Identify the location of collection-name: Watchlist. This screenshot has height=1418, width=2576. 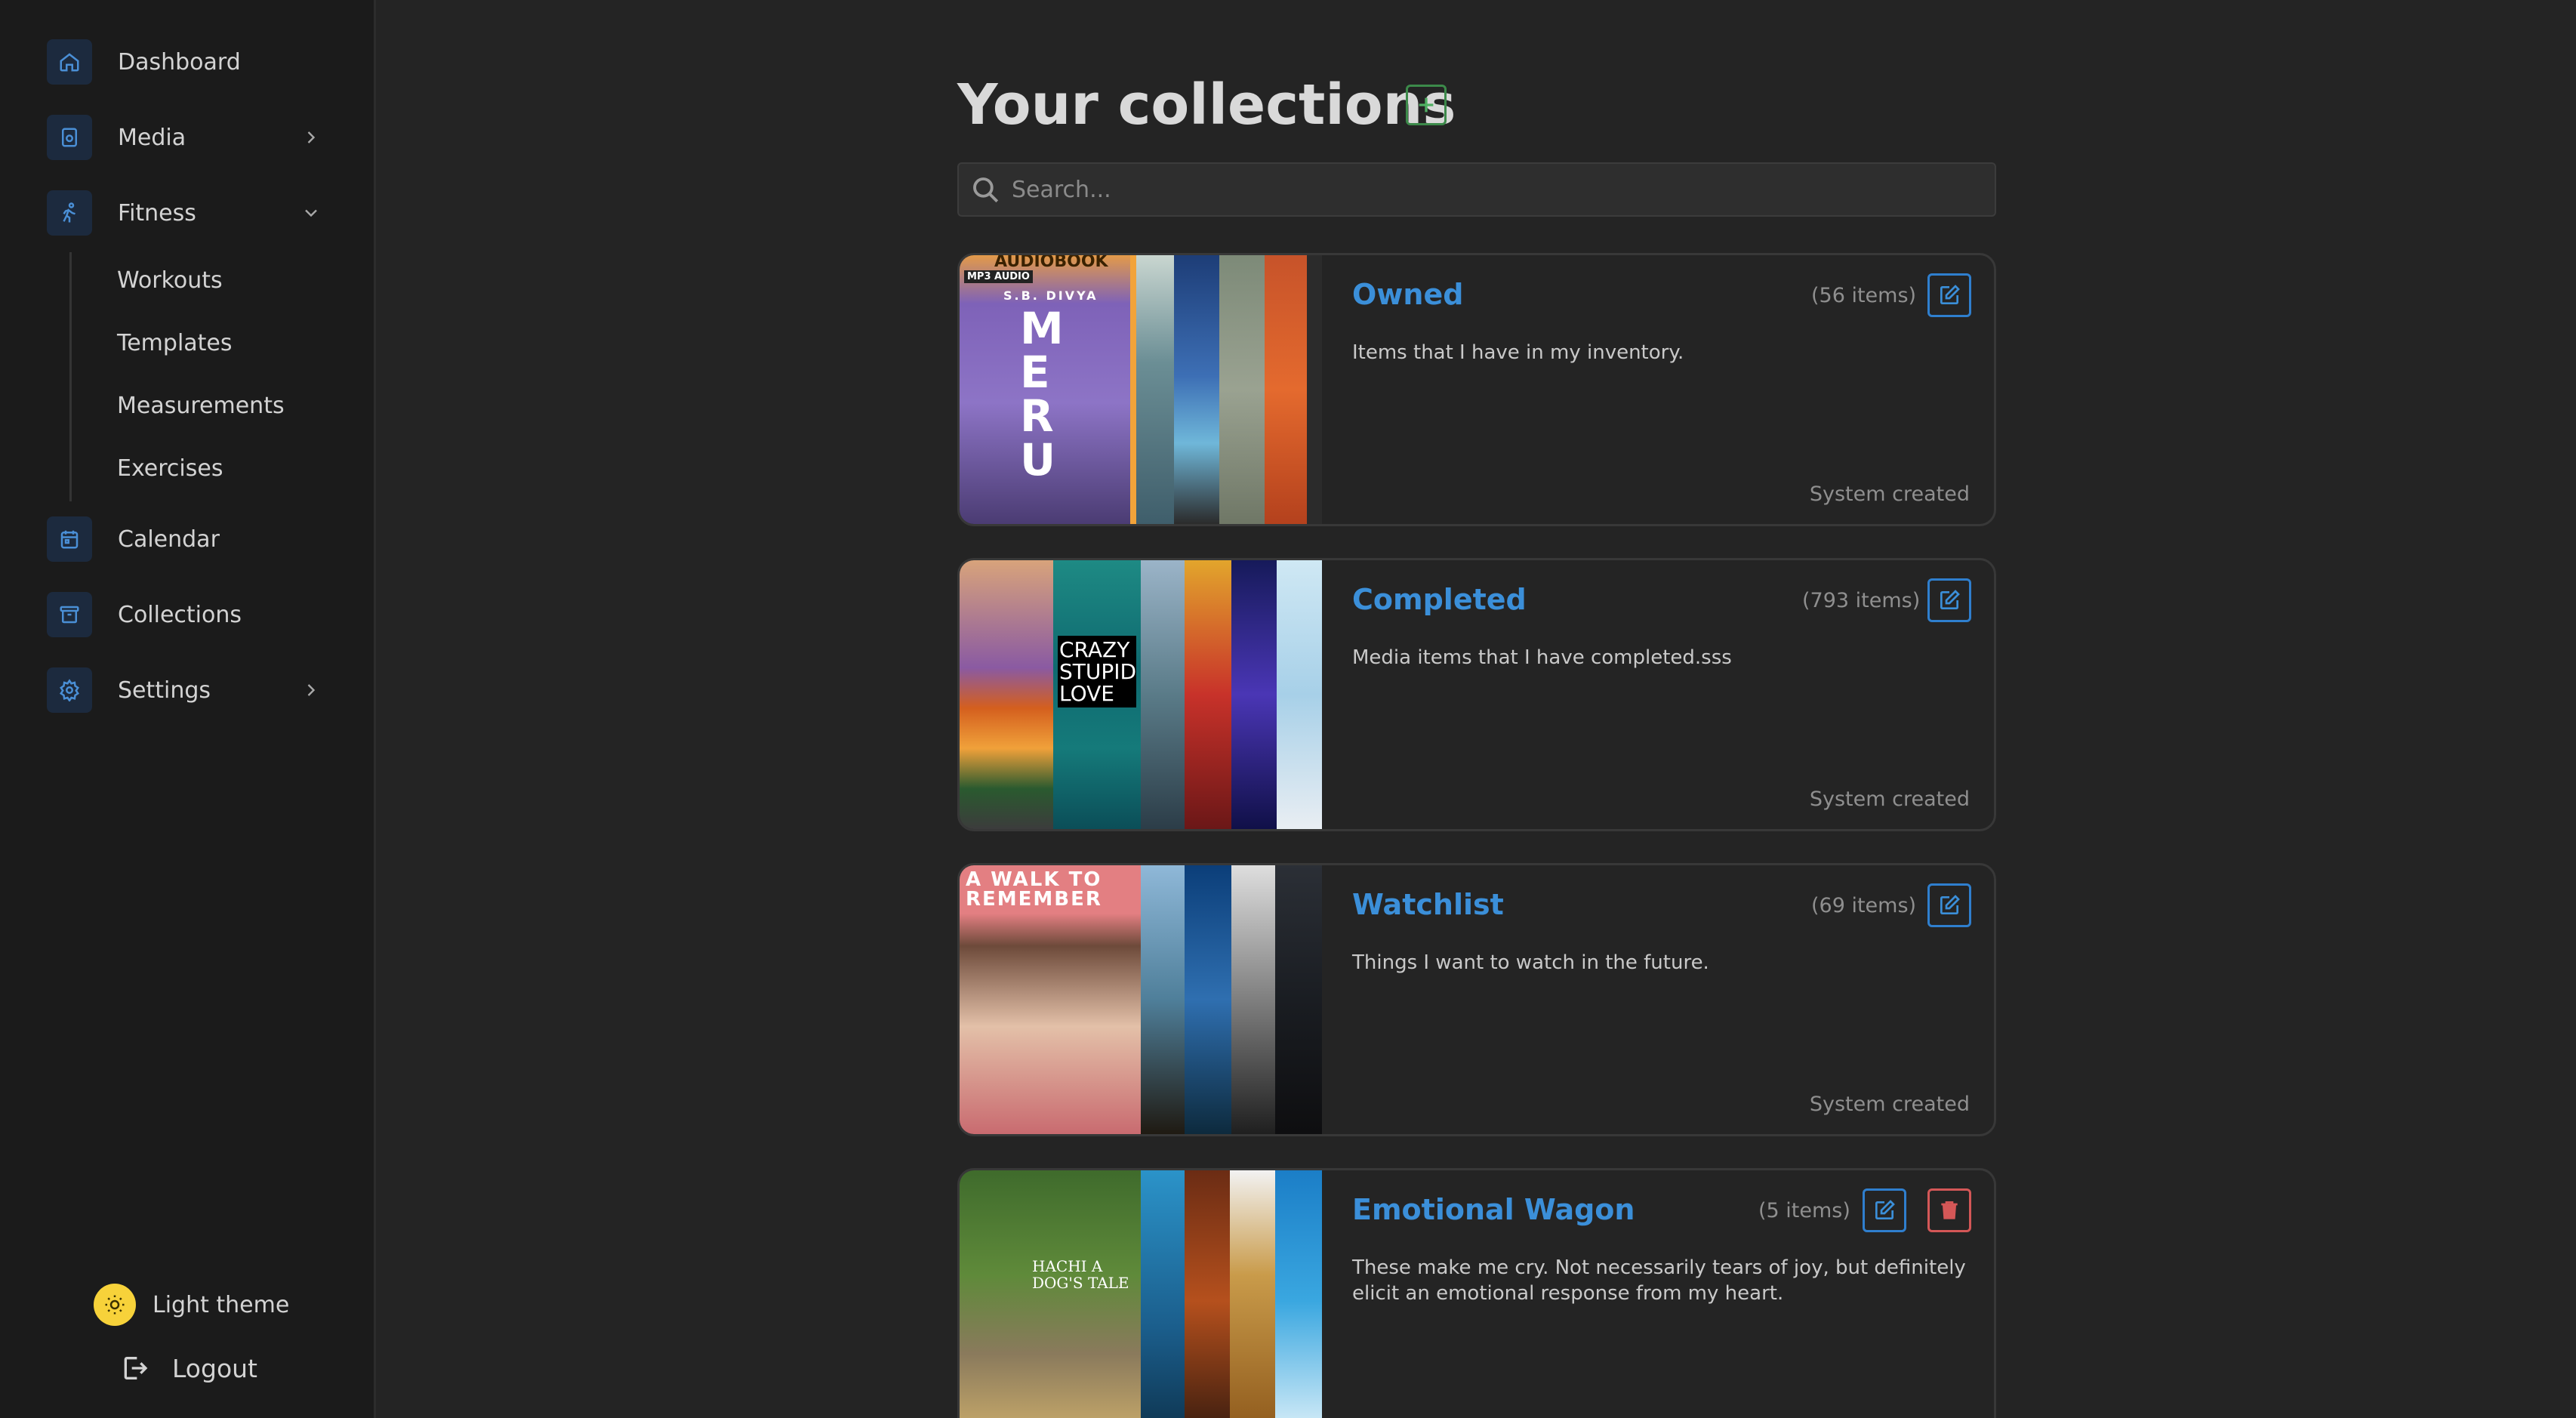
(1428, 904).